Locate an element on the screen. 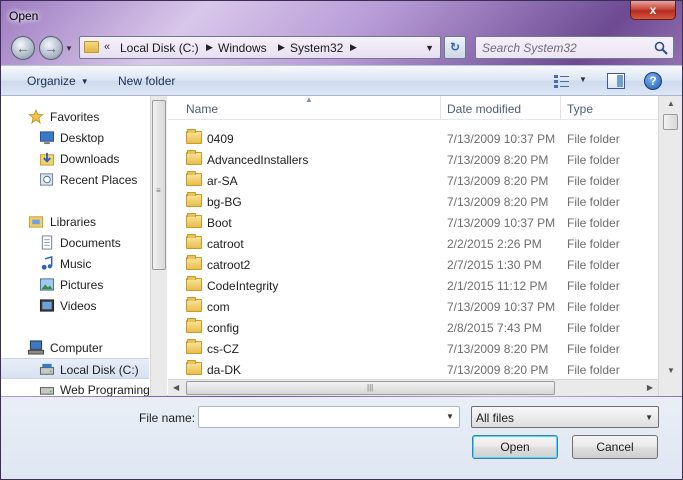 The height and width of the screenshot is (480, 683). open-button: Open is located at coordinates (515, 447).